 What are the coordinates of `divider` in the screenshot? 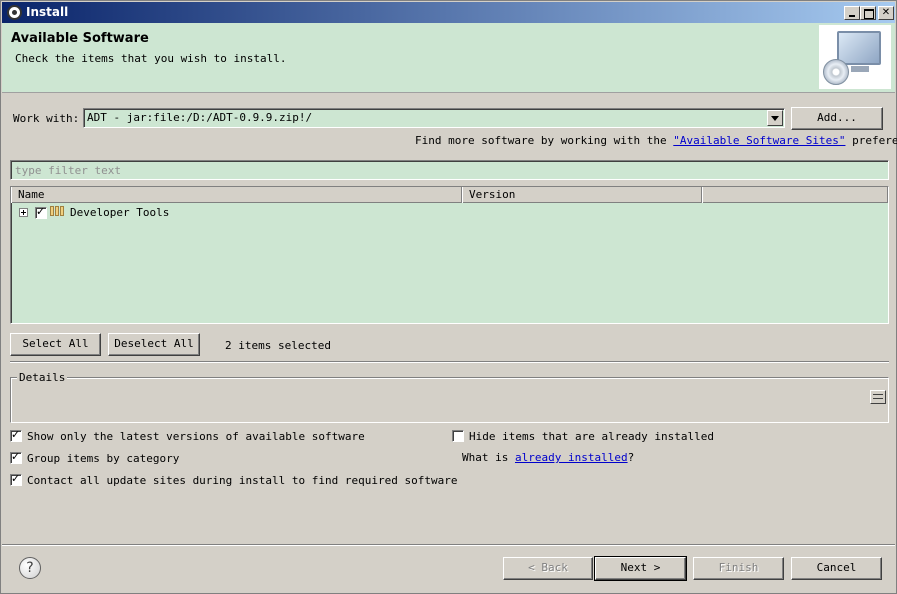 It's located at (449, 362).